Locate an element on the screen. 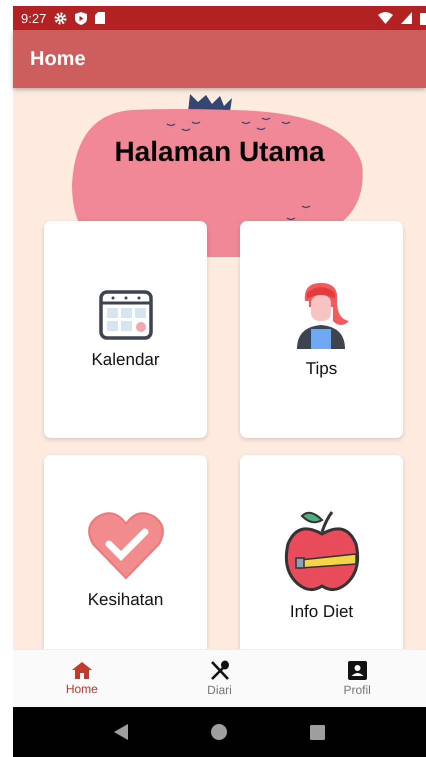  menu-card: Kalendar is located at coordinates (125, 329).